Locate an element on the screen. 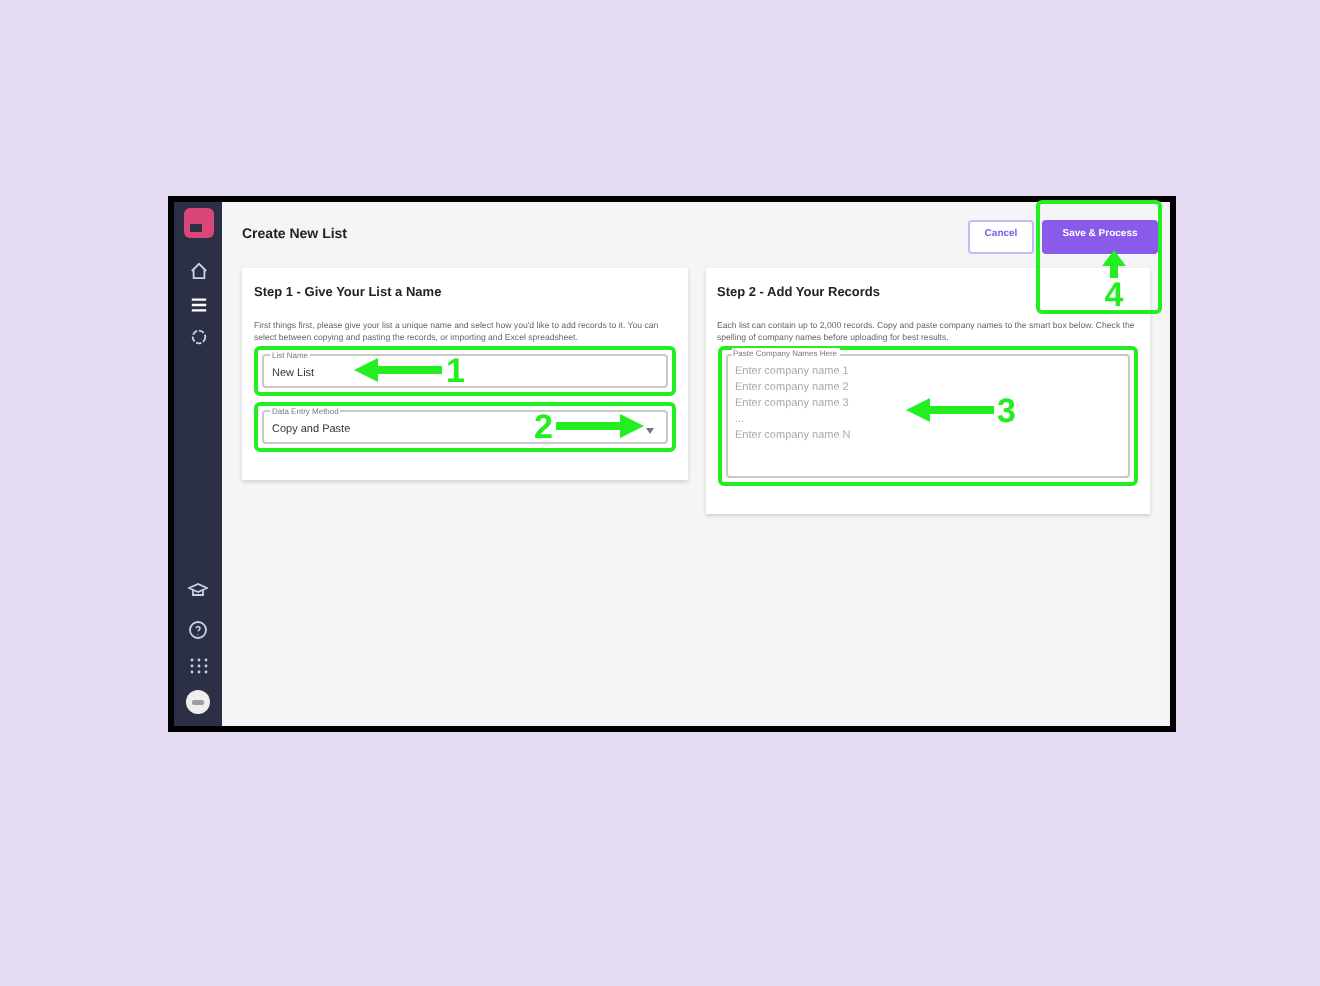  highlight-frame is located at coordinates (1099, 257).